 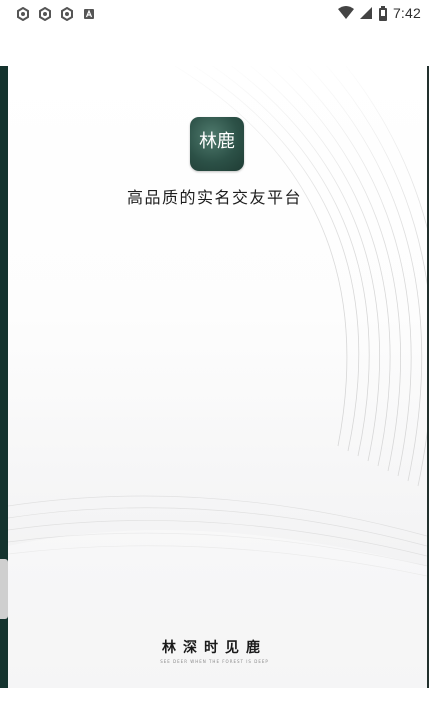 I want to click on notification-icon, so click(x=89, y=14).